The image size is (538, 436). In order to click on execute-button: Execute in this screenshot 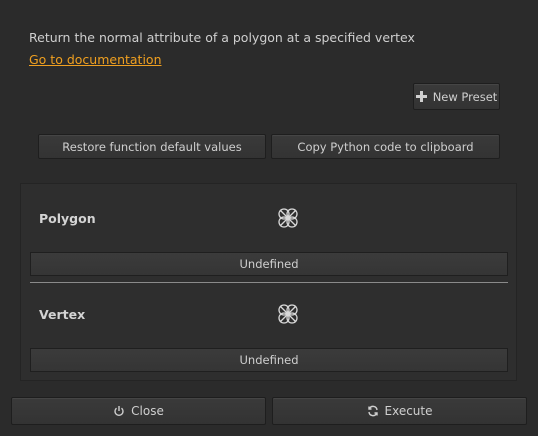, I will do `click(399, 411)`.